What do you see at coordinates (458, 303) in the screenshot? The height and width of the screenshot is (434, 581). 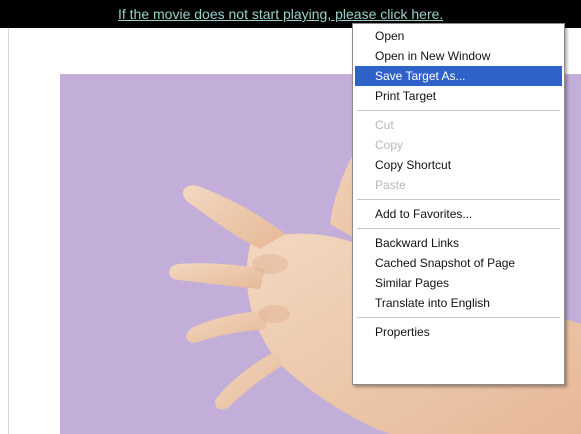 I see `menu-item-translate-into-english: Translate into English` at bounding box center [458, 303].